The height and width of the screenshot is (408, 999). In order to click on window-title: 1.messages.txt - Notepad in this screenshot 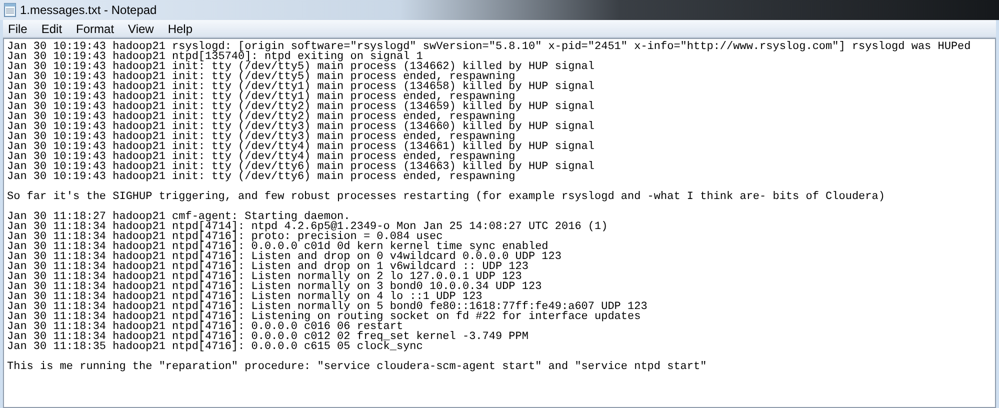, I will do `click(88, 10)`.